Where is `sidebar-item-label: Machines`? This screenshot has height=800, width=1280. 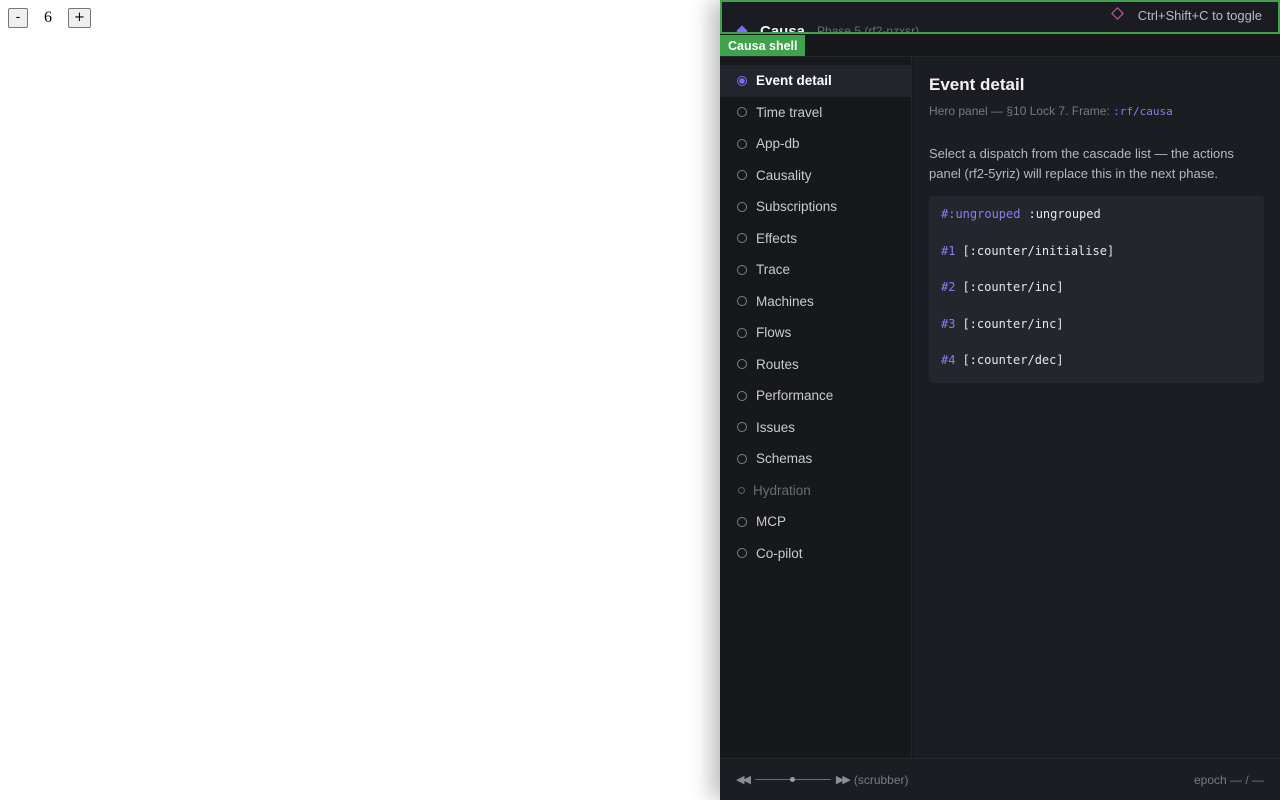 sidebar-item-label: Machines is located at coordinates (785, 301).